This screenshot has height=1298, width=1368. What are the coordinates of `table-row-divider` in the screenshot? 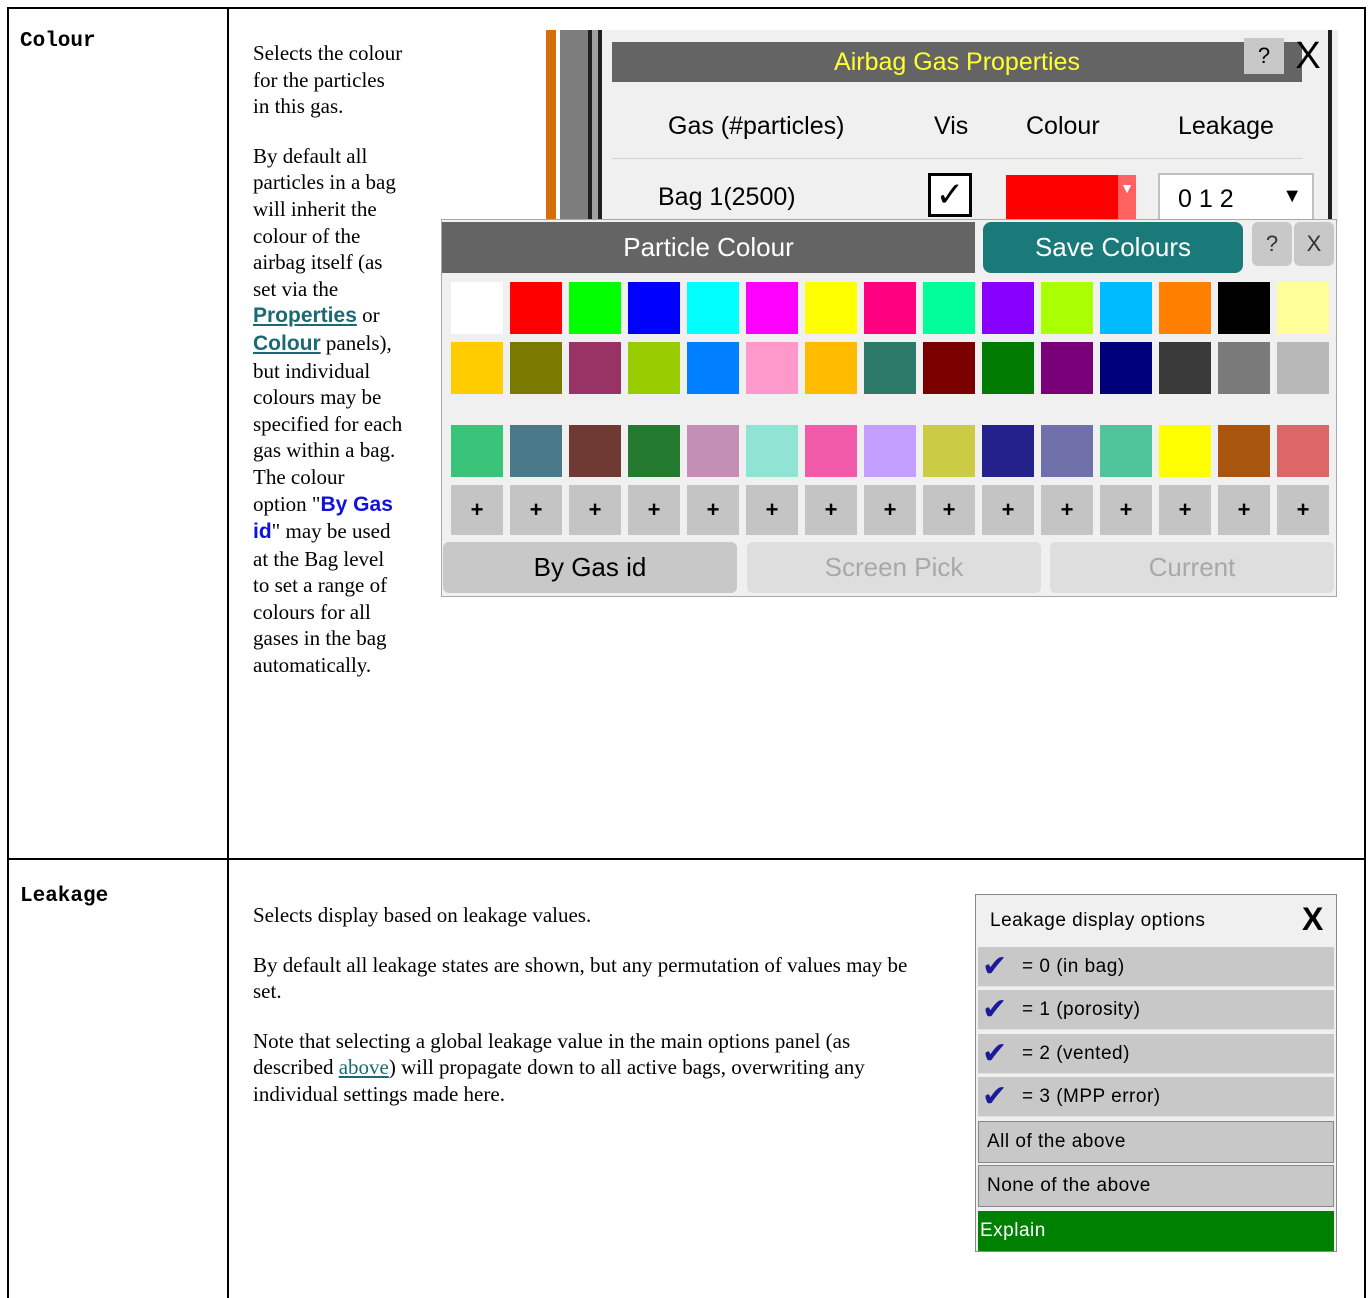 It's located at (686, 859).